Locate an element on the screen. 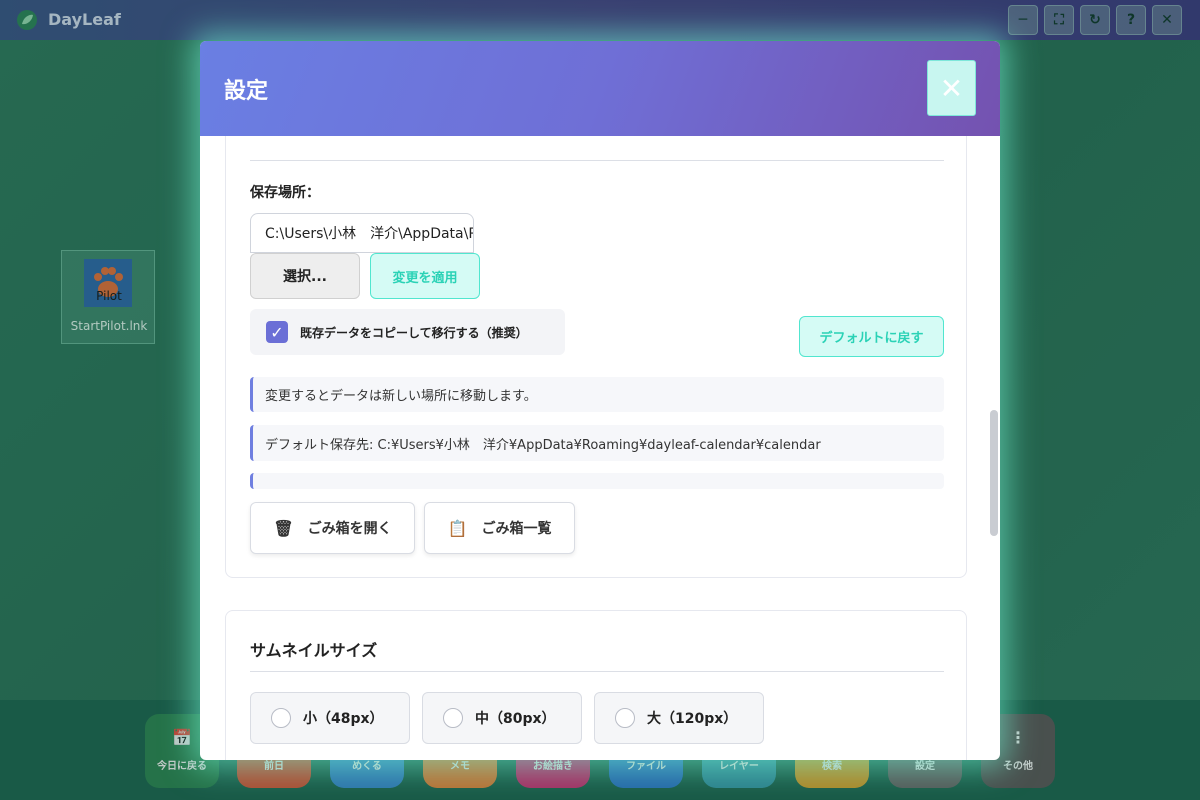  modal-header: 設定 ✕ is located at coordinates (600, 88).